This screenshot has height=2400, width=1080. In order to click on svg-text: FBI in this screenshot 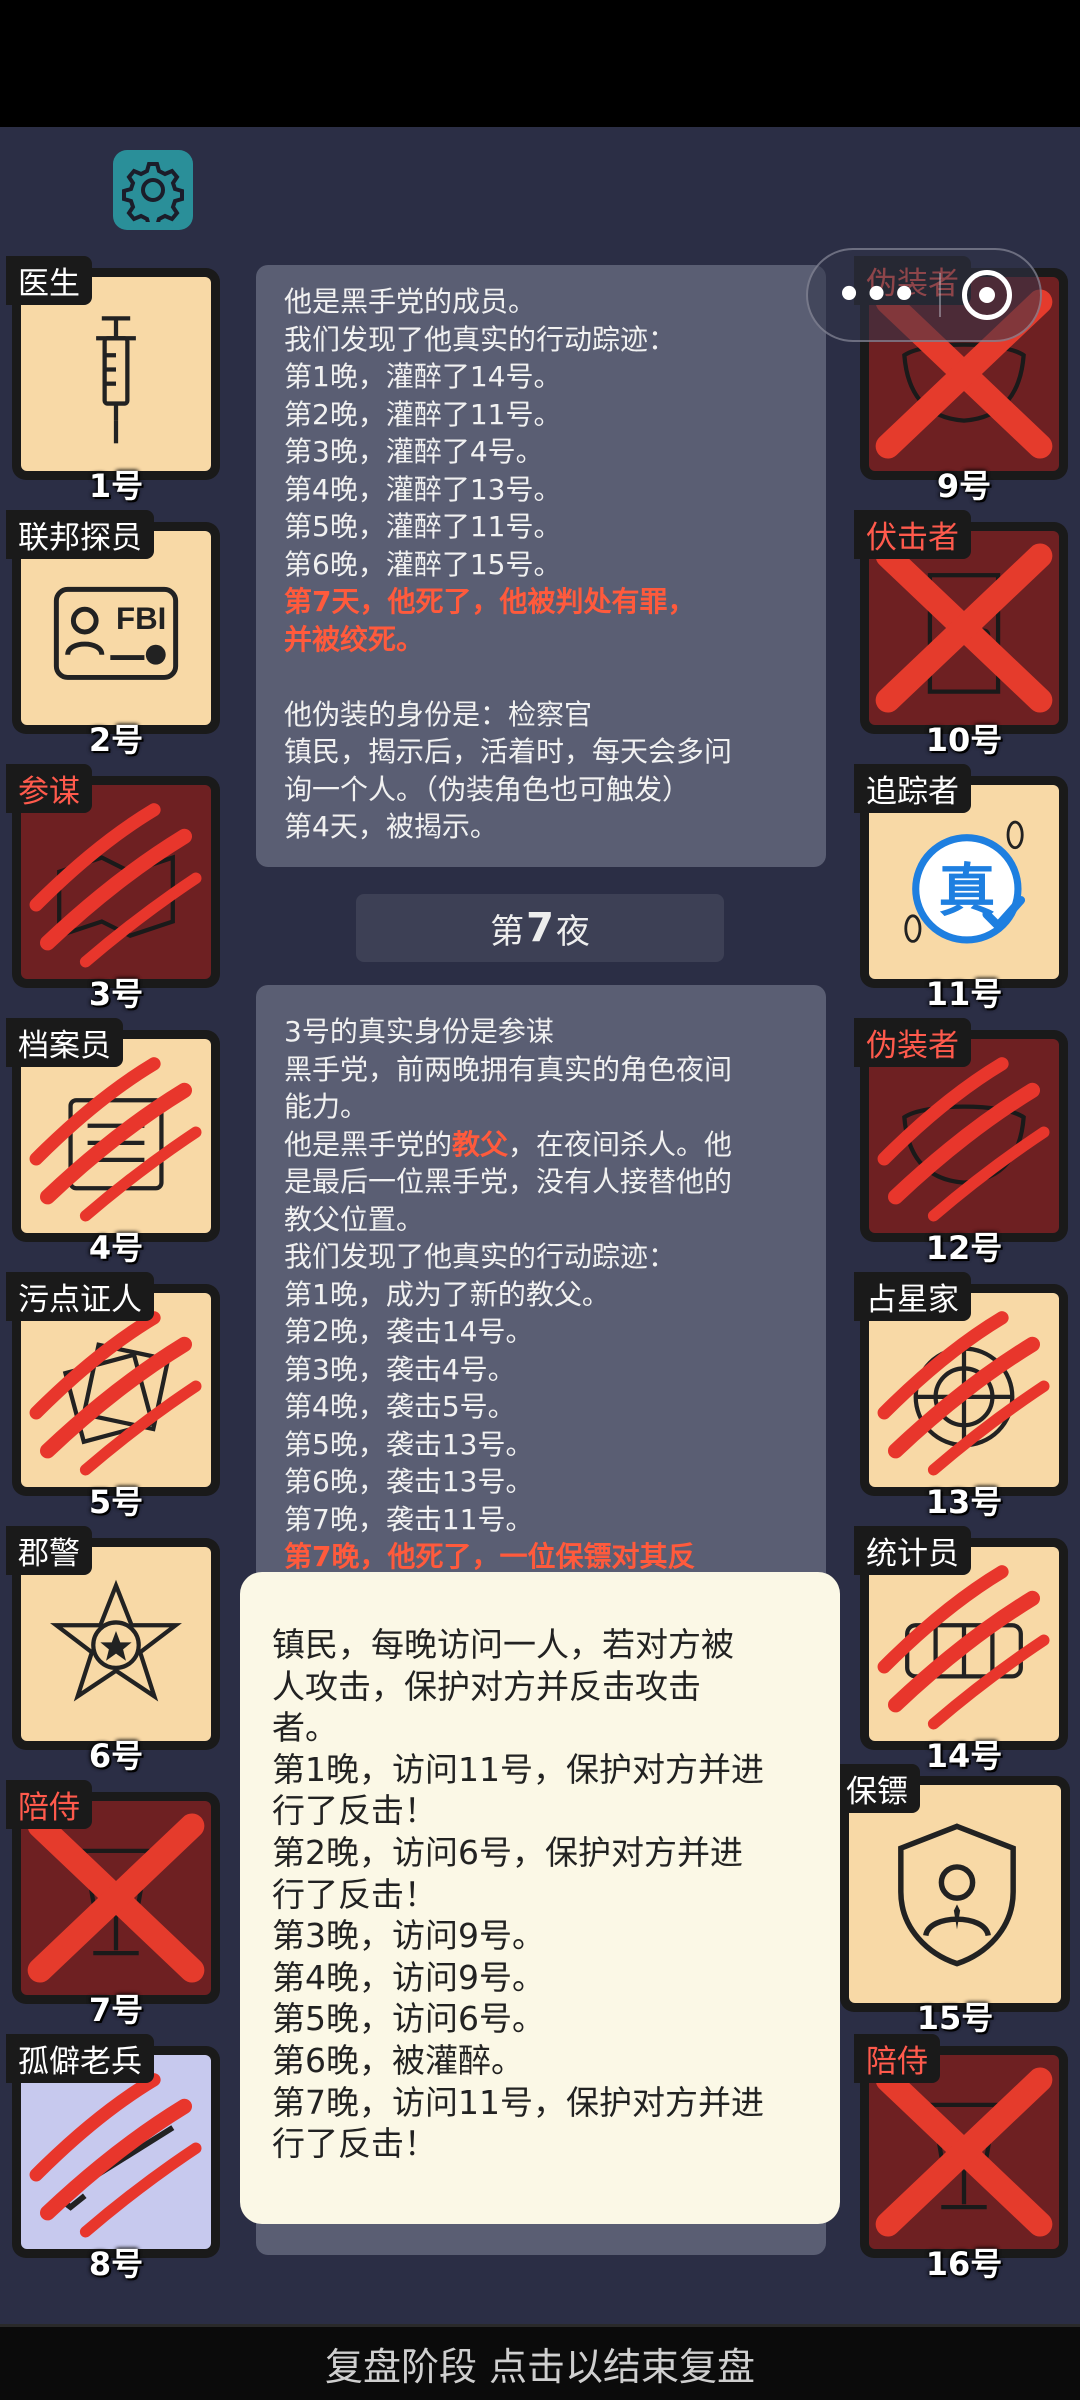, I will do `click(141, 618)`.